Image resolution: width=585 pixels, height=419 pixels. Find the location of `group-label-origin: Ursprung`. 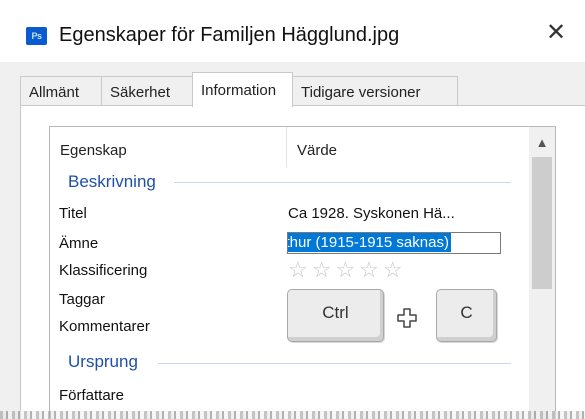

group-label-origin: Ursprung is located at coordinates (103, 361).